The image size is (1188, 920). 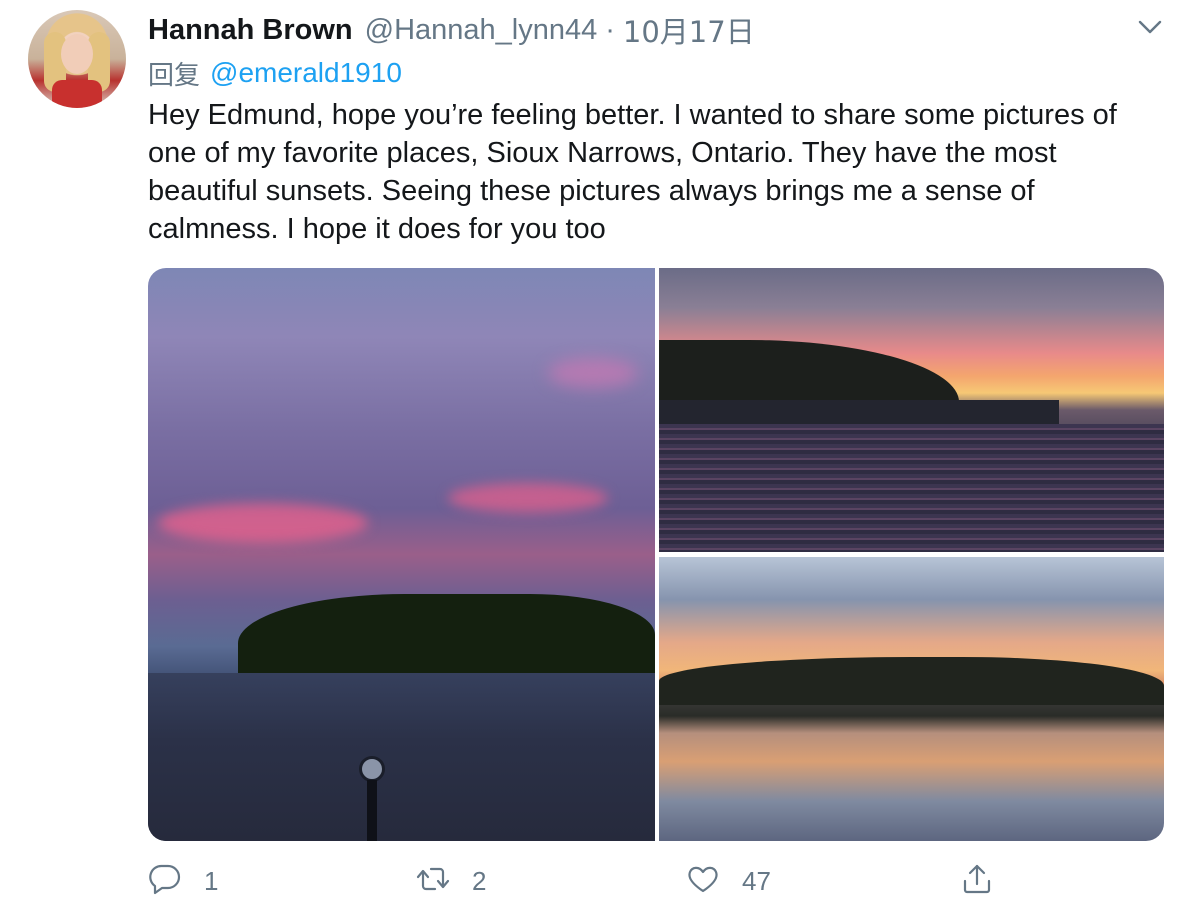 What do you see at coordinates (756, 880) in the screenshot?
I see `like-count: 47` at bounding box center [756, 880].